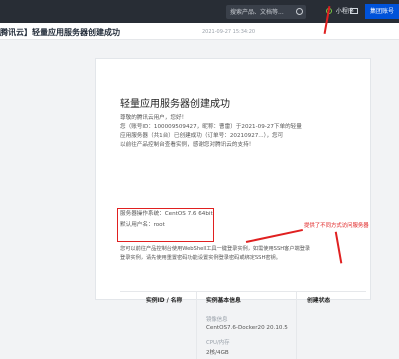 The image size is (399, 359). Describe the element at coordinates (229, 32) in the screenshot. I see `message-time: 2021-09-27 15:34:20` at that location.